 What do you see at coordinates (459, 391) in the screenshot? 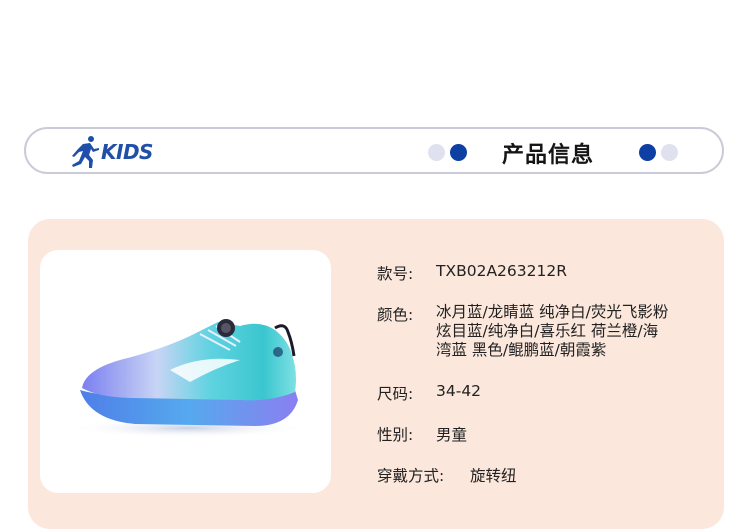
I see `spec-size-value: 34-42` at bounding box center [459, 391].